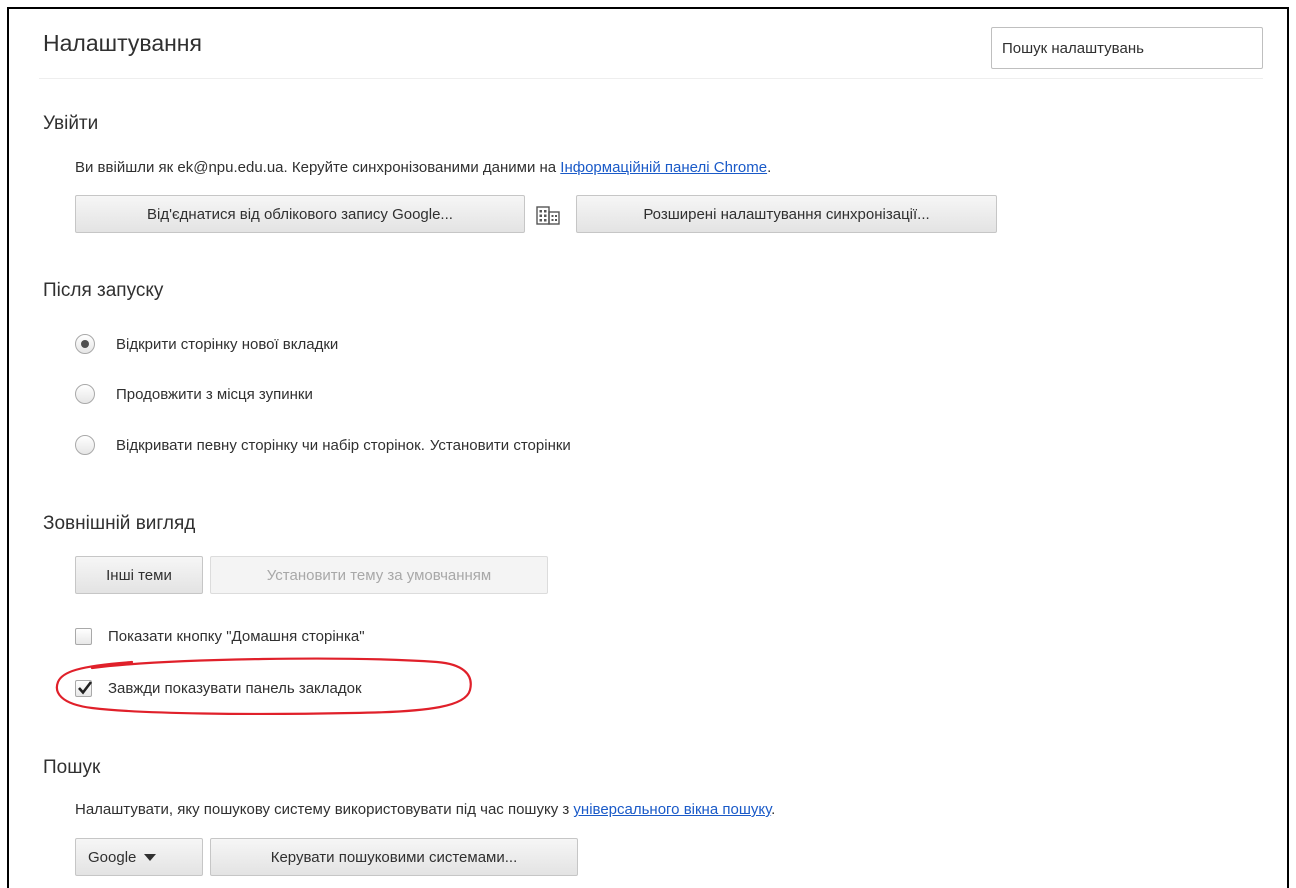 This screenshot has height=888, width=1296. What do you see at coordinates (500, 445) in the screenshot?
I see `set-pages-link: Установити сторінки` at bounding box center [500, 445].